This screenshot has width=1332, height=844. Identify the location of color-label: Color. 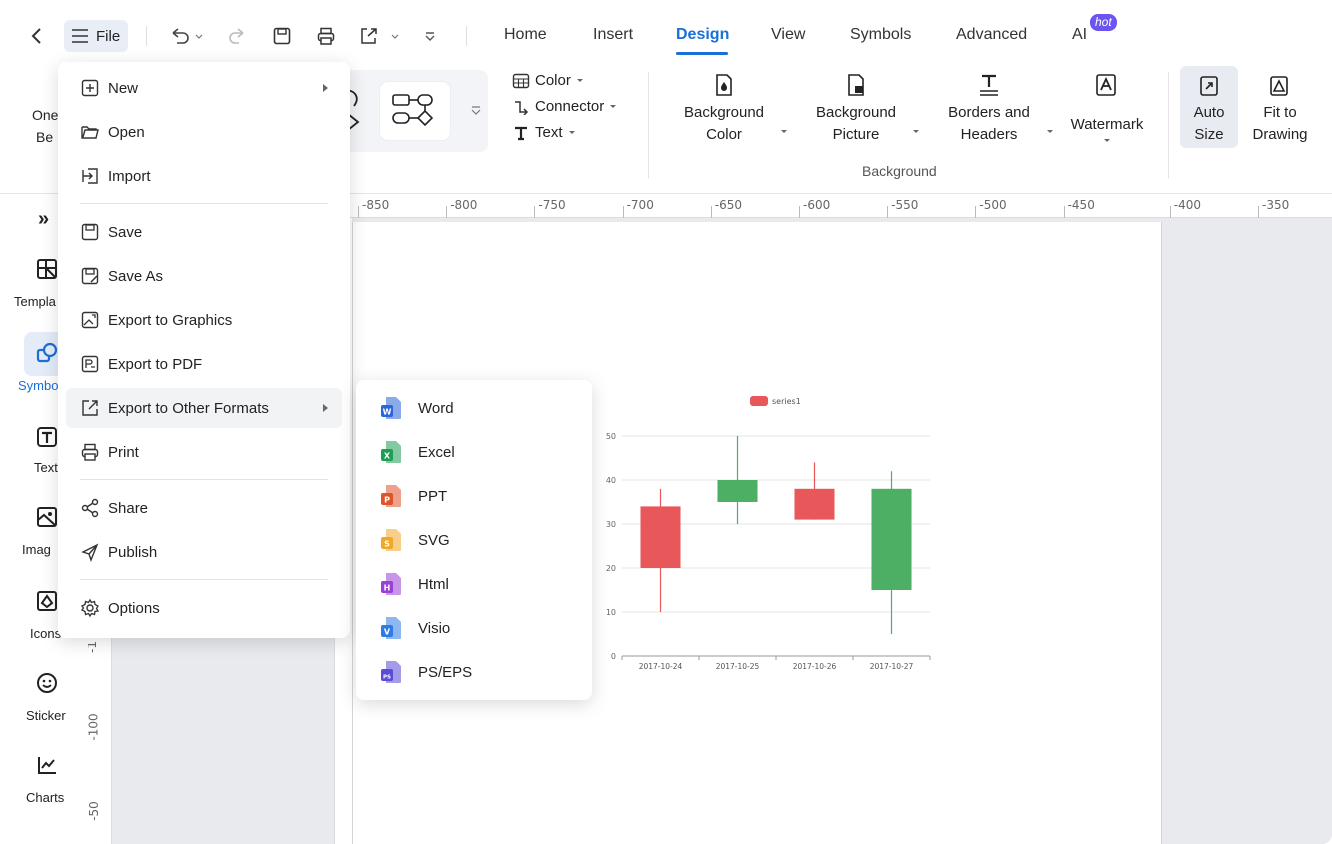
(553, 80).